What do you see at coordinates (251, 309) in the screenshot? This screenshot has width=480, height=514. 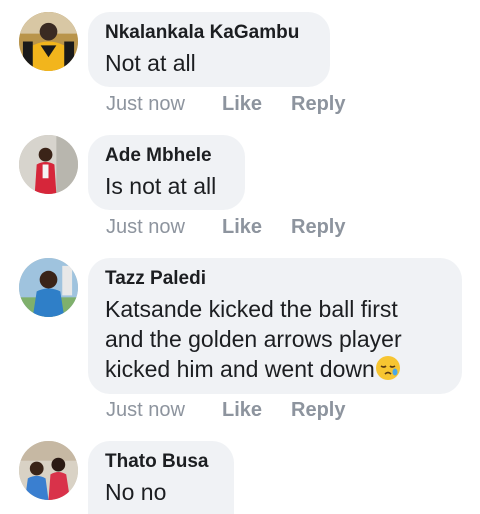 I see `comment-text-line: Katsande kicked the ball first` at bounding box center [251, 309].